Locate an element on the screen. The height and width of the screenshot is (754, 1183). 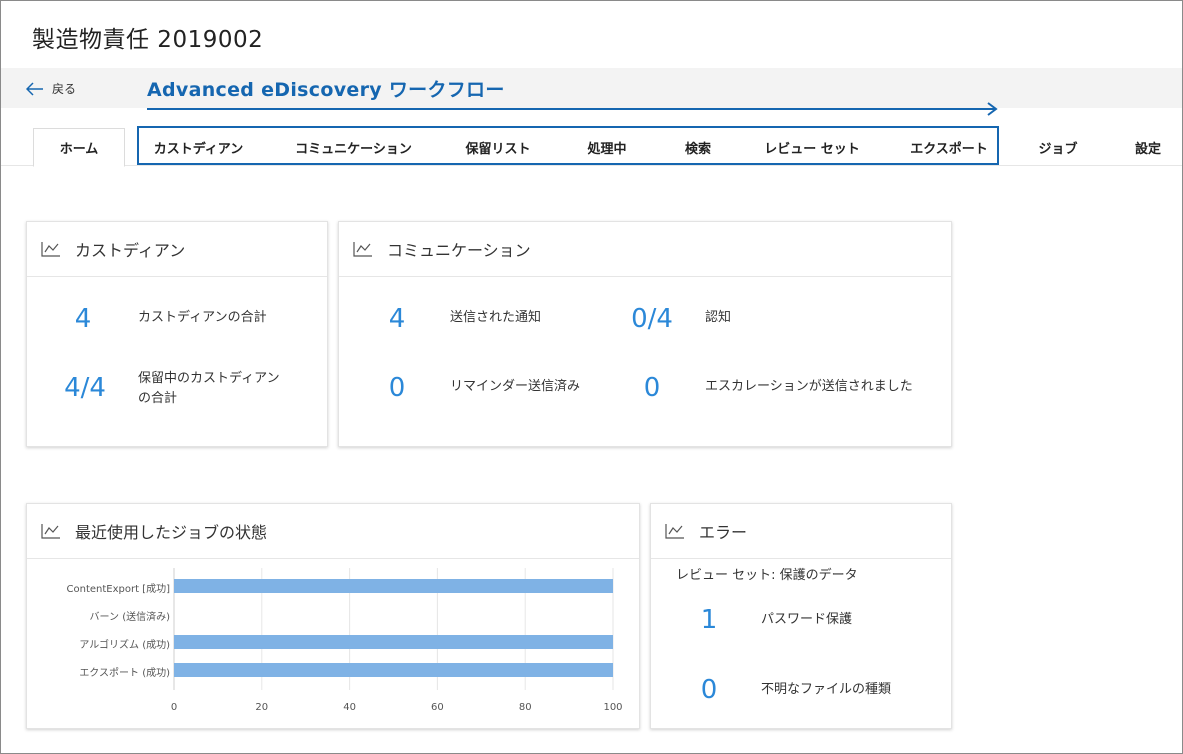
communications-ack-value: 0/4 is located at coordinates (652, 319).